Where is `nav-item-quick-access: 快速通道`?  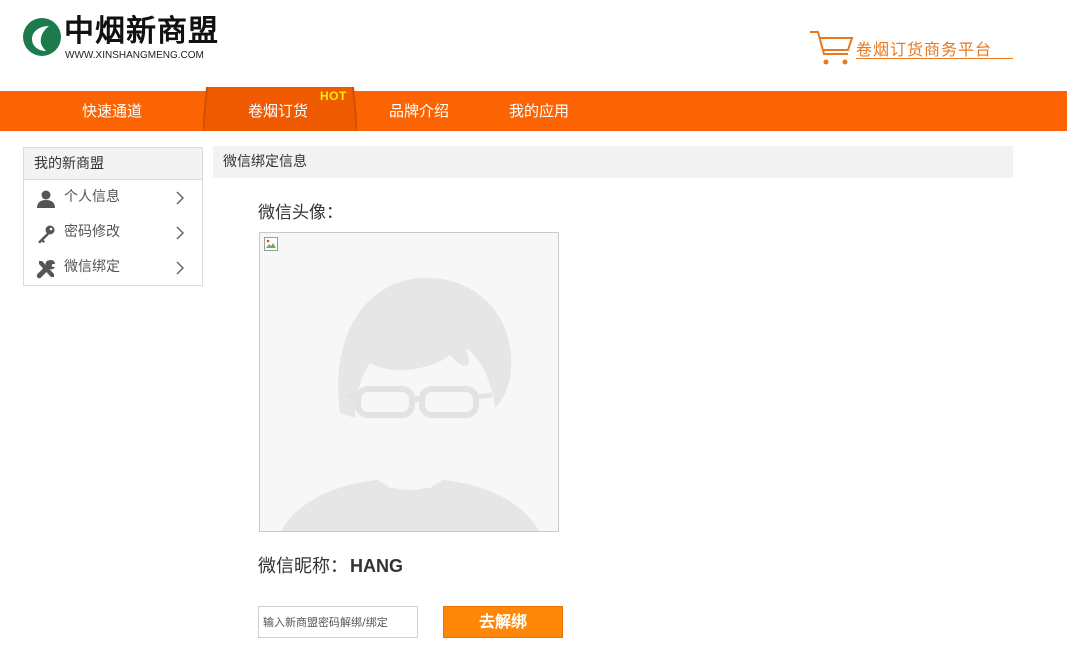
nav-item-quick-access: 快速通道 is located at coordinates (112, 111).